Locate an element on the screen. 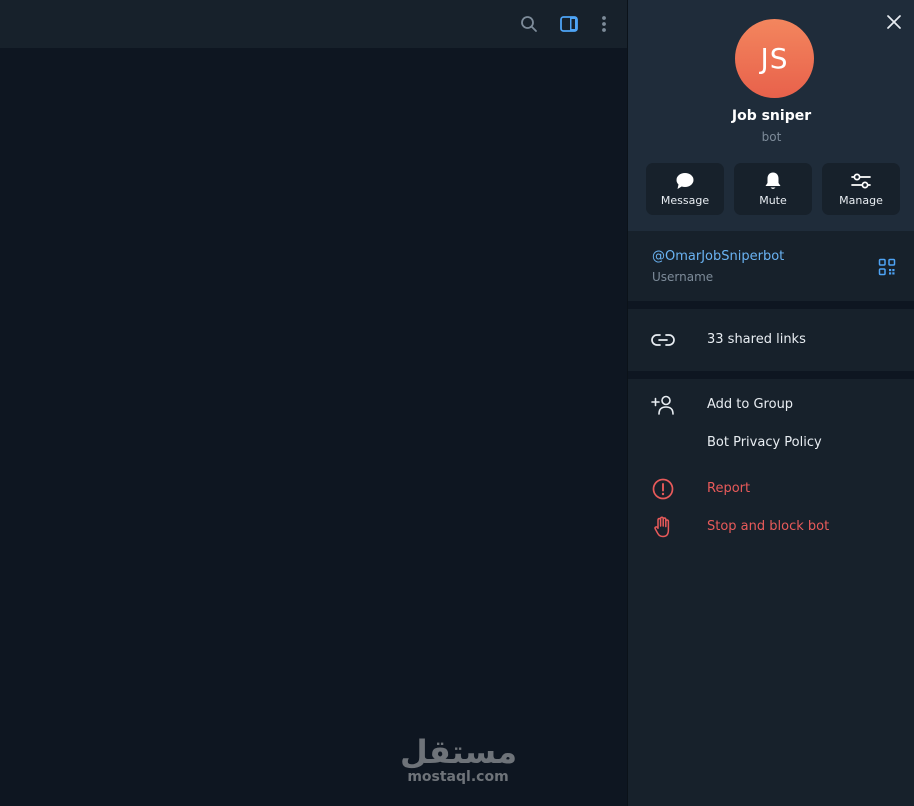 This screenshot has height=806, width=914. action-buttons: Message Mute Manage is located at coordinates (773, 189).